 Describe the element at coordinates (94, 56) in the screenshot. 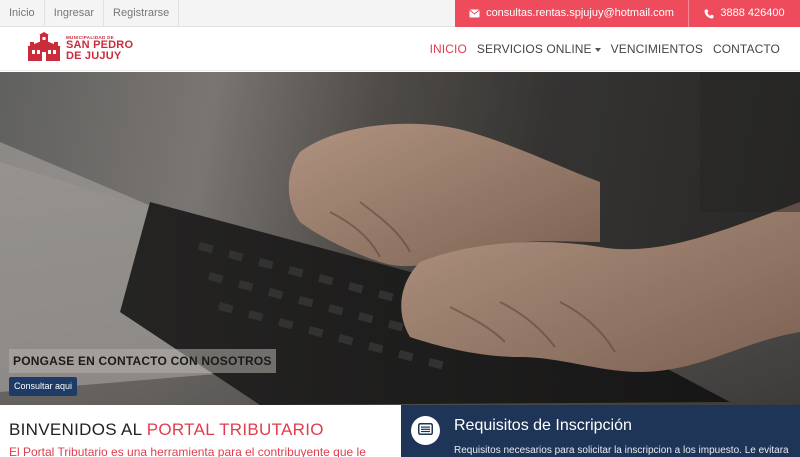

I see `logo-line-3: DE JUJUY` at that location.